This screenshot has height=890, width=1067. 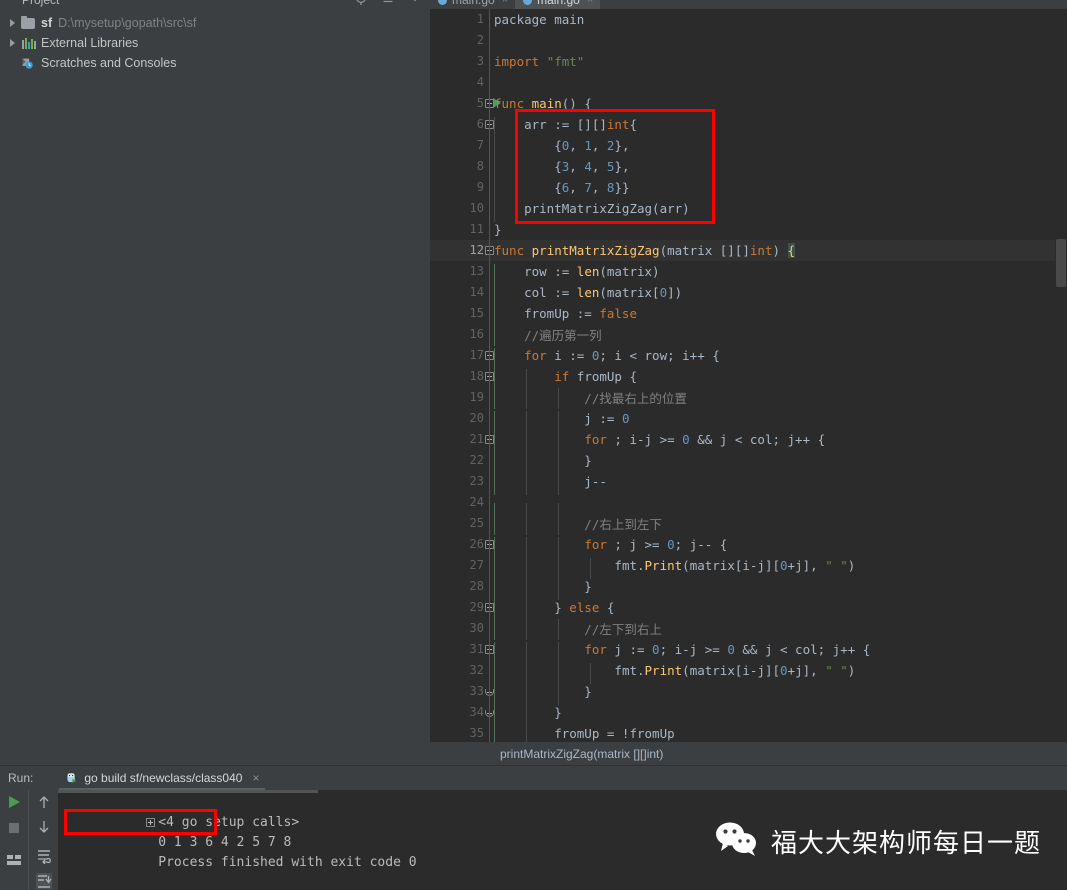 I want to click on code-line: 21 for ; i-j >= 0 && j < col; j++ {, so click(x=748, y=441).